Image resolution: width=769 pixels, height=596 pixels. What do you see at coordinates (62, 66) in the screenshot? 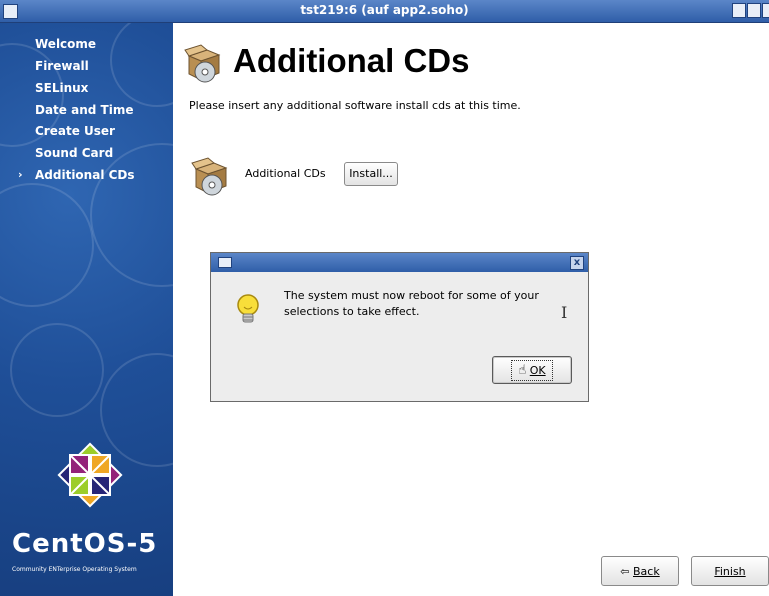
I see `sidebar-item-firewall: Firewall` at bounding box center [62, 66].